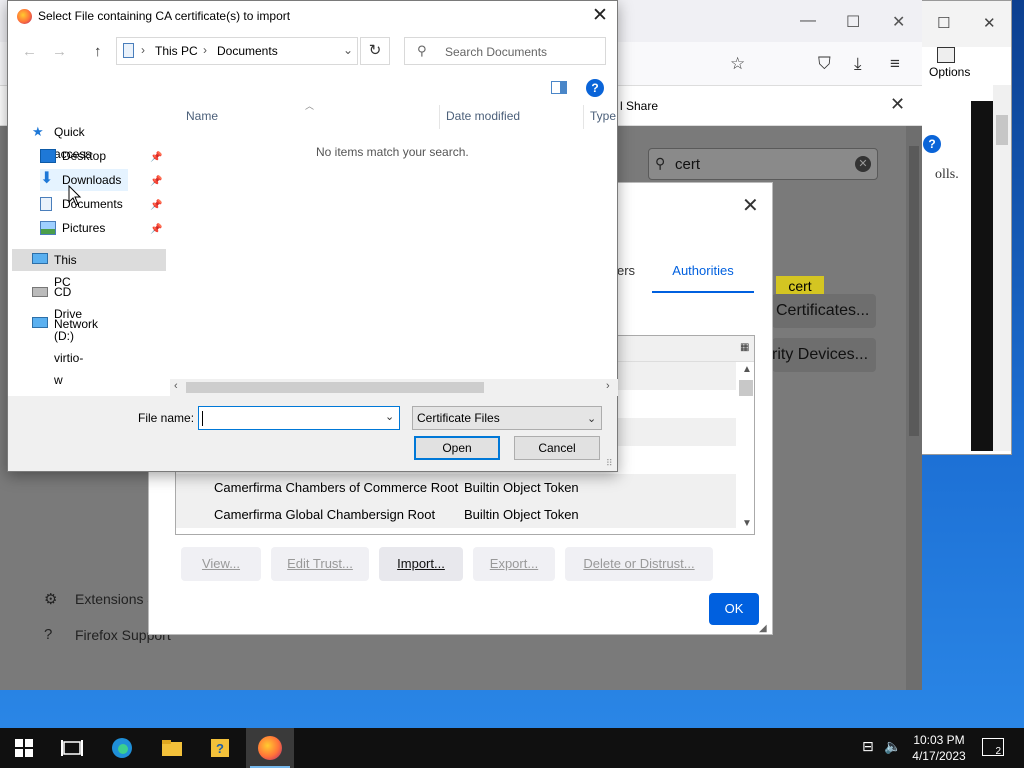 The width and height of the screenshot is (1024, 768). Describe the element at coordinates (457, 448) in the screenshot. I see `open-button: Open` at that location.